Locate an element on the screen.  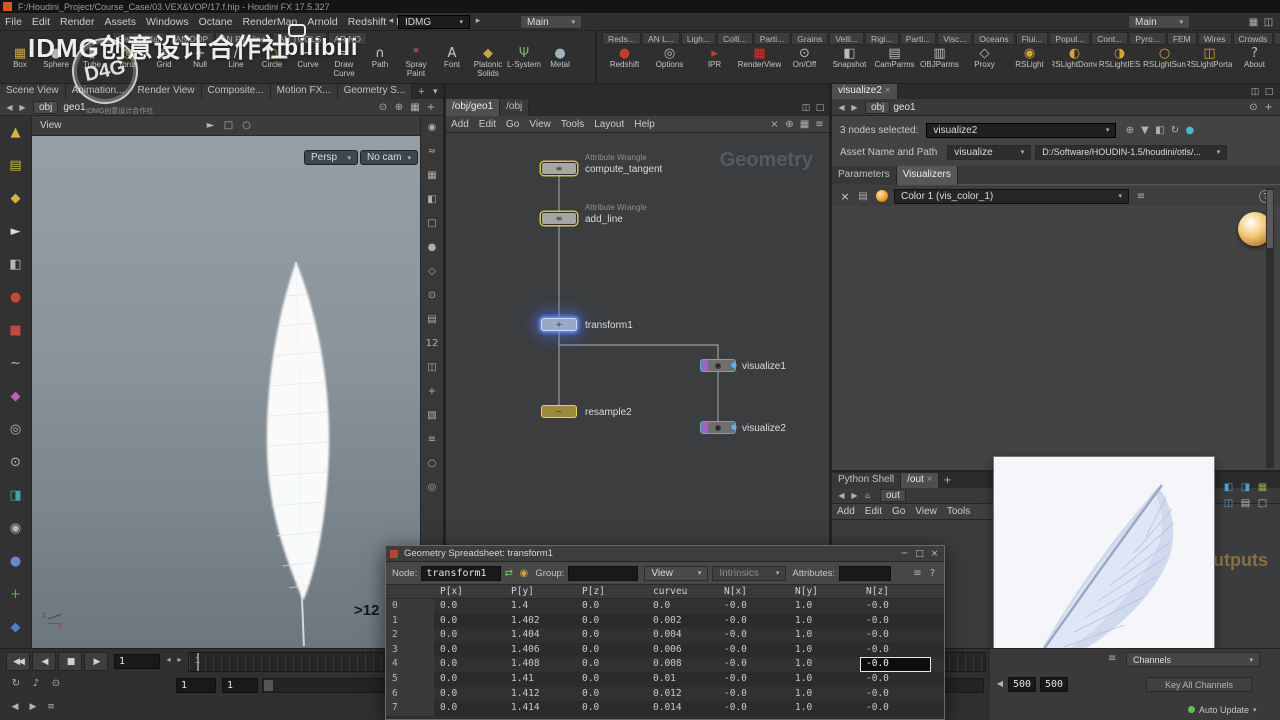
cell-py: 1.41 is located at coordinates (540, 679).